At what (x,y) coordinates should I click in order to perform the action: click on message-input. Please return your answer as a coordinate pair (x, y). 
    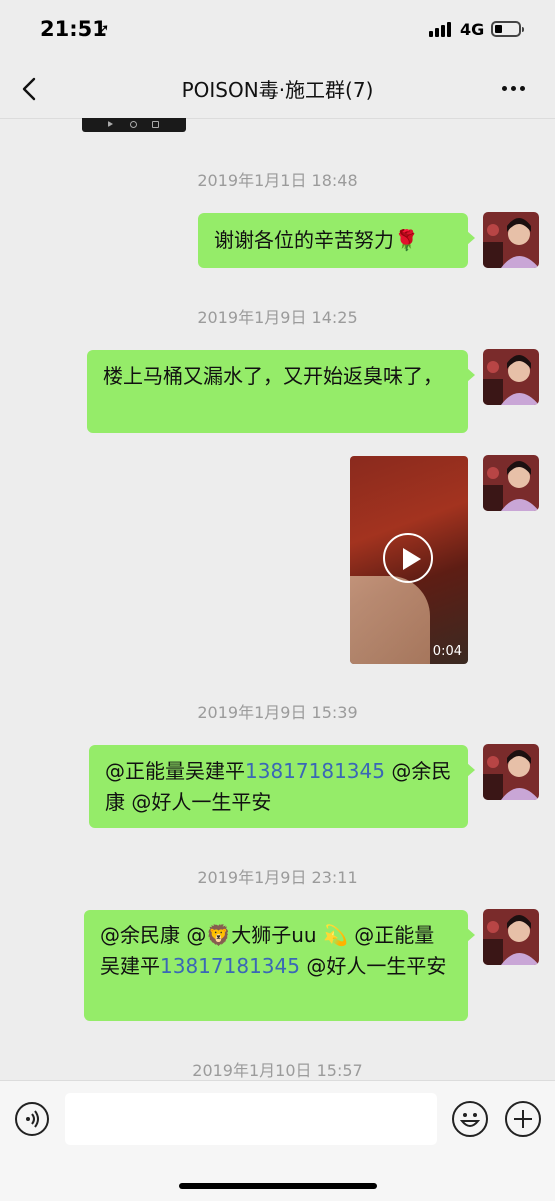
    Looking at the image, I should click on (251, 1119).